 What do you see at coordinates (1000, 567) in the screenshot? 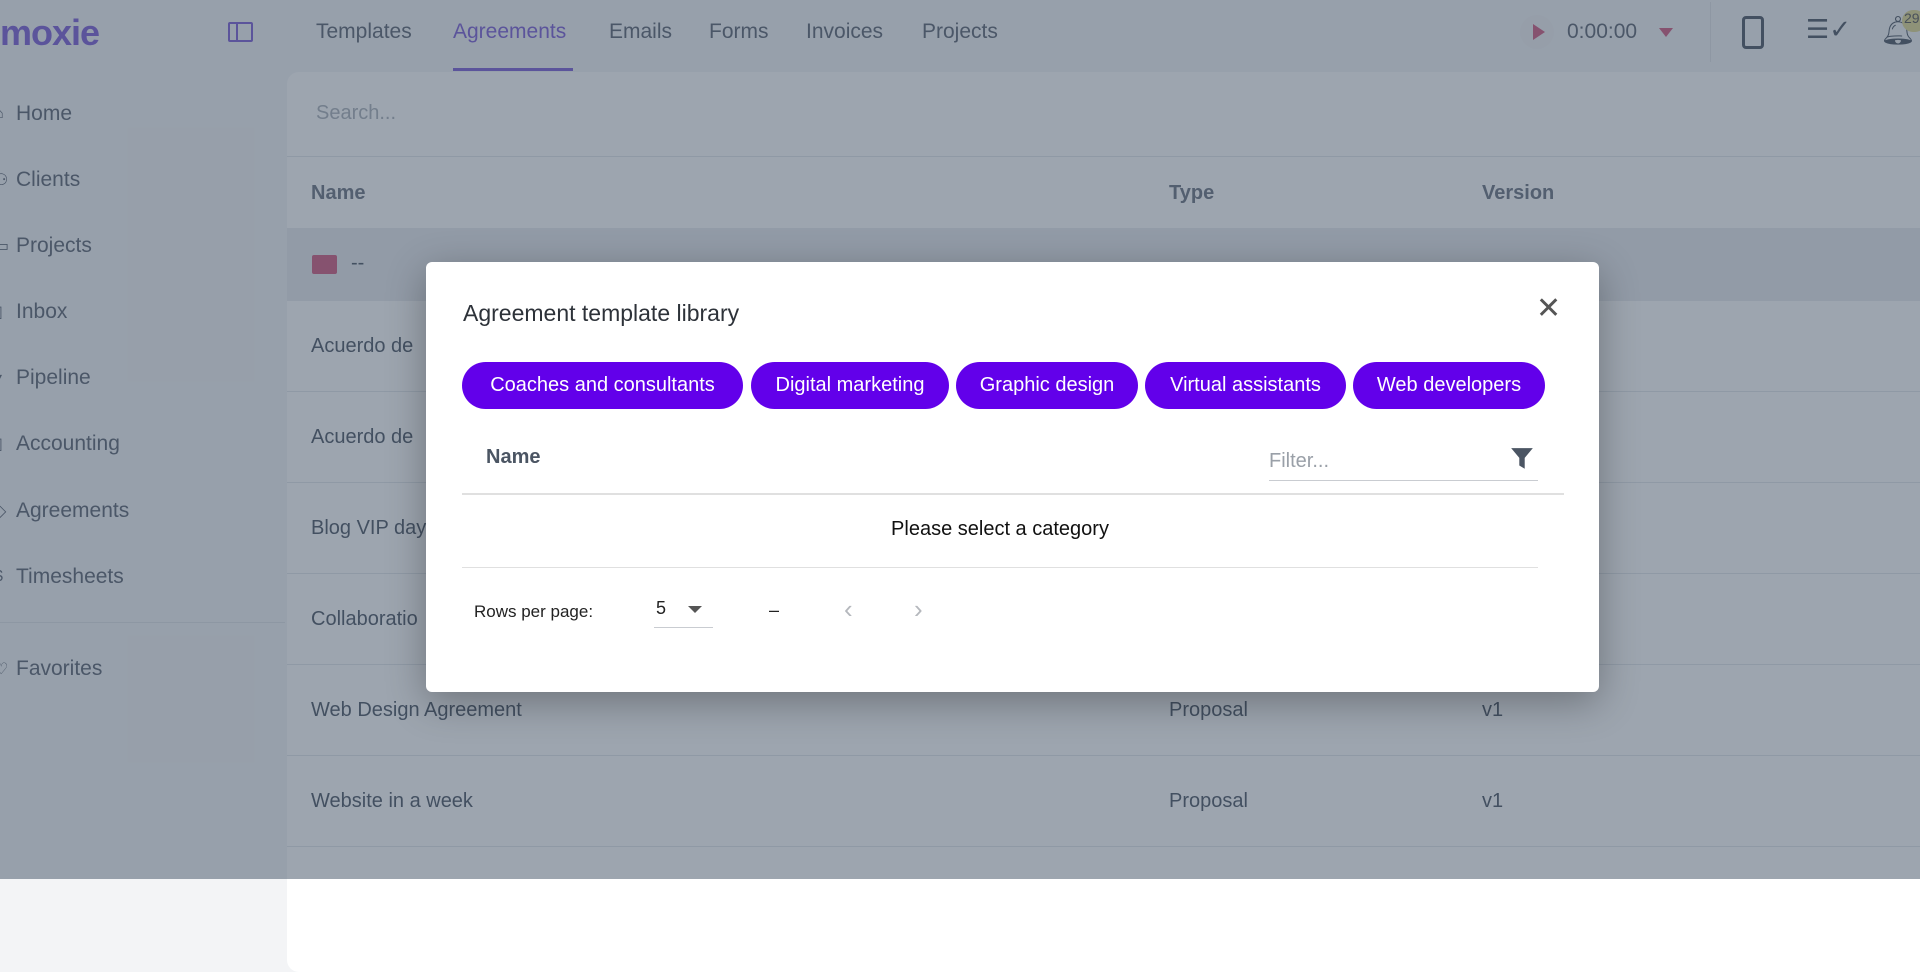
I see `table-footer-divider` at bounding box center [1000, 567].